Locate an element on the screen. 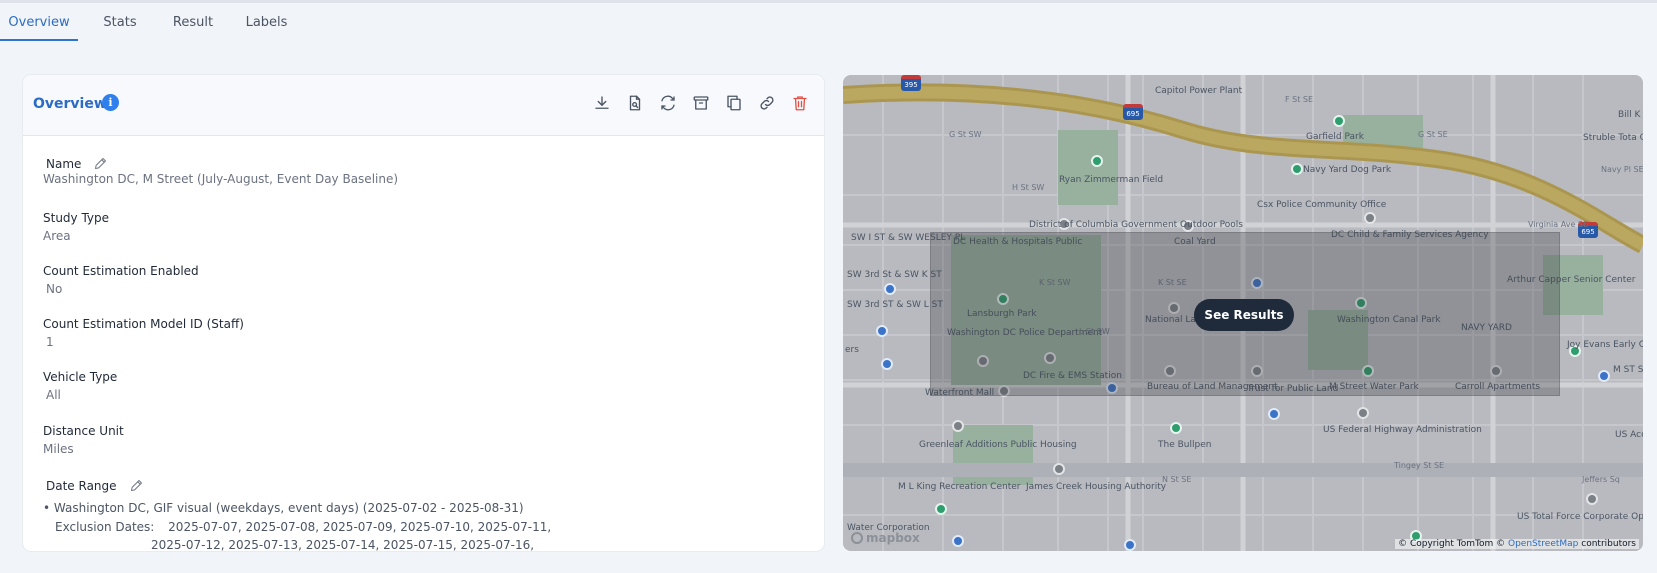  delete-button is located at coordinates (800, 103).